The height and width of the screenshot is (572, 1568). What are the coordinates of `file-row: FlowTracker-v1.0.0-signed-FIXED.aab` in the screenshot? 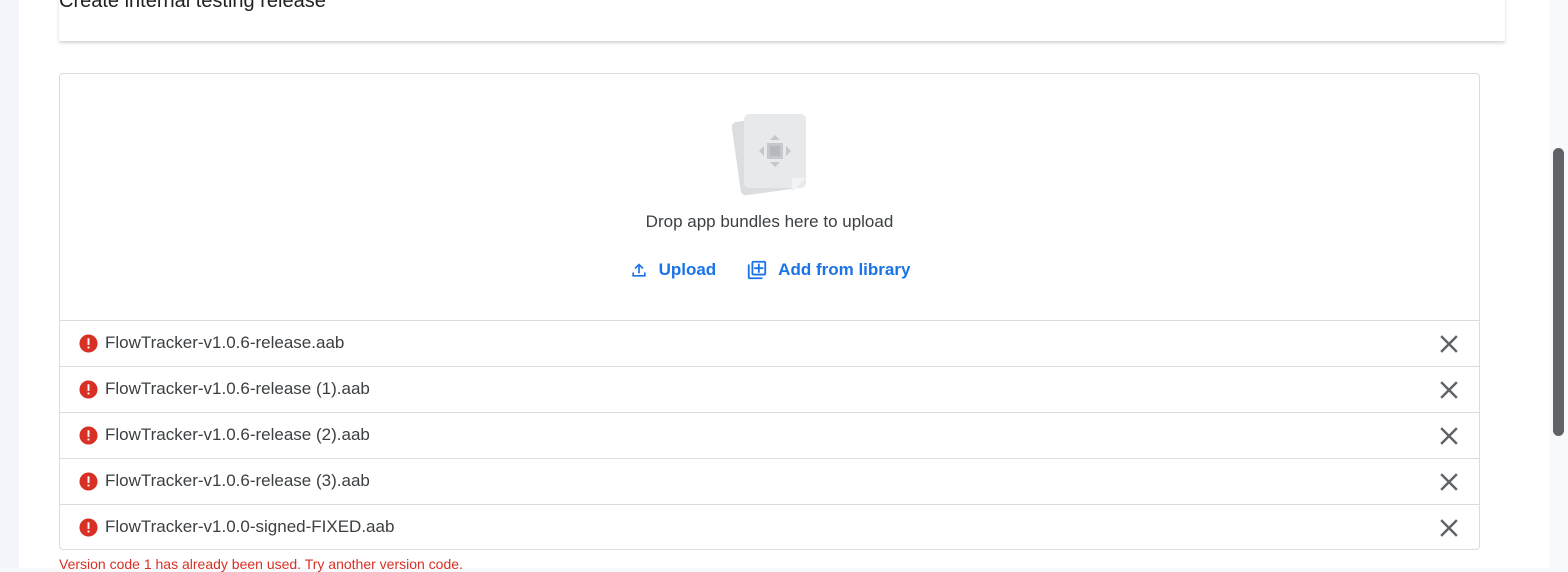 It's located at (769, 527).